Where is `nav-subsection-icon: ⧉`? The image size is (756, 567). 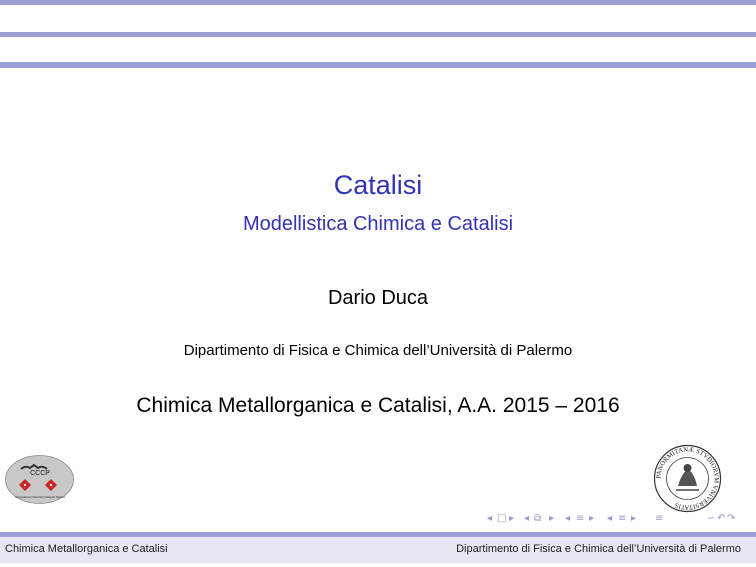 nav-subsection-icon: ⧉ is located at coordinates (537, 519).